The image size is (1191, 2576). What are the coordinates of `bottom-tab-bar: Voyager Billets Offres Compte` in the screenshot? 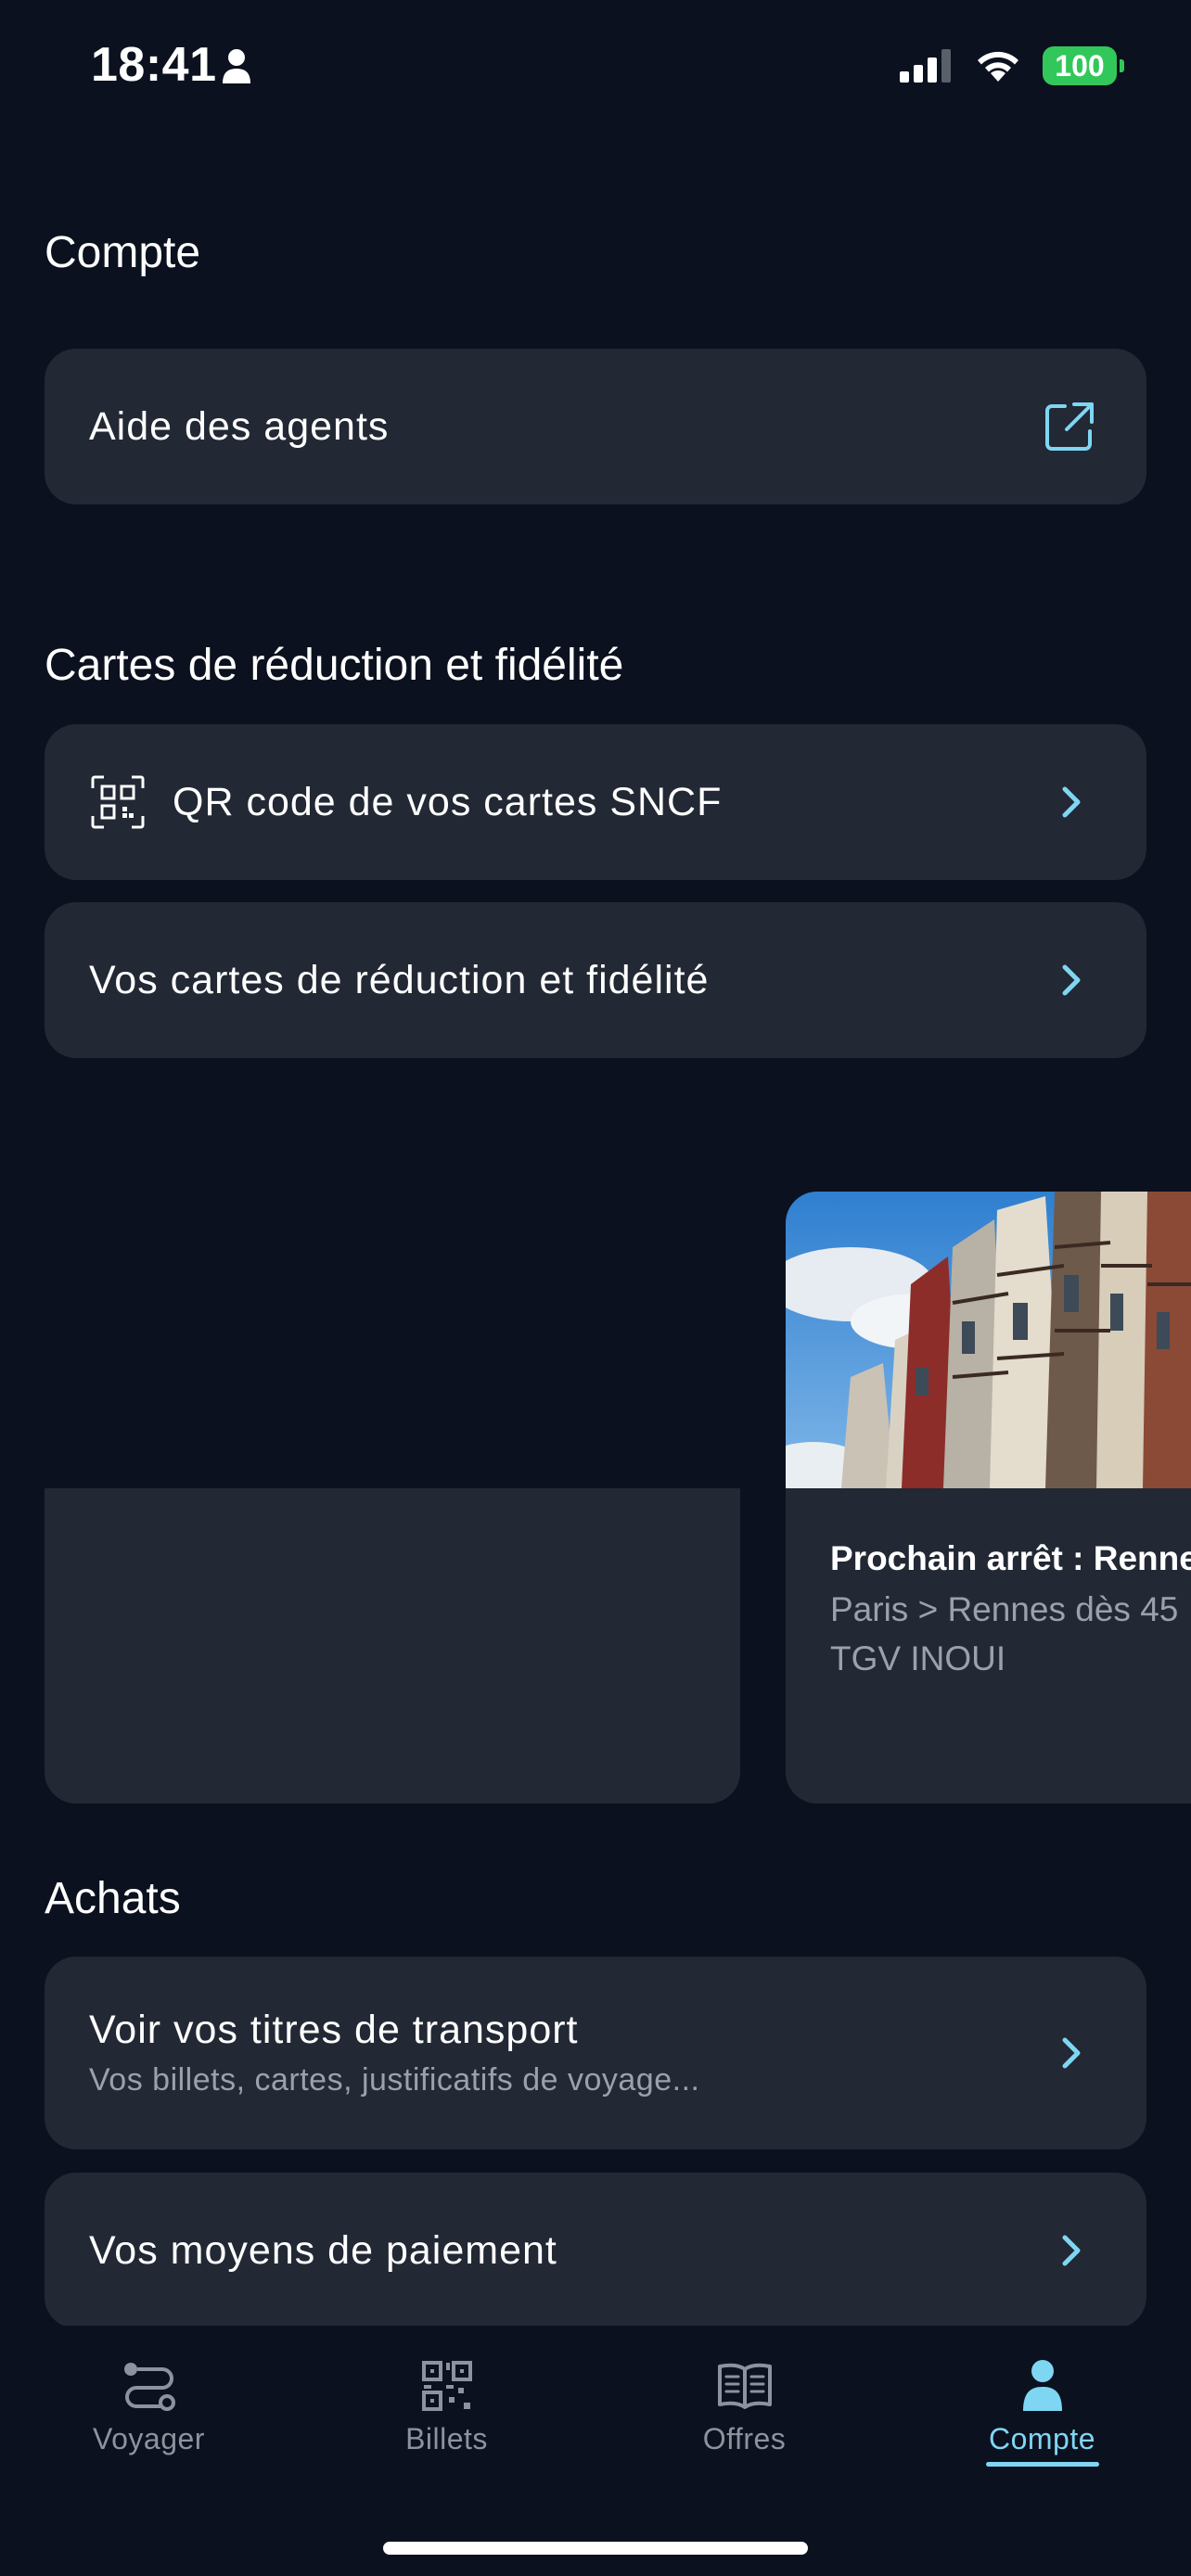 It's located at (595, 2451).